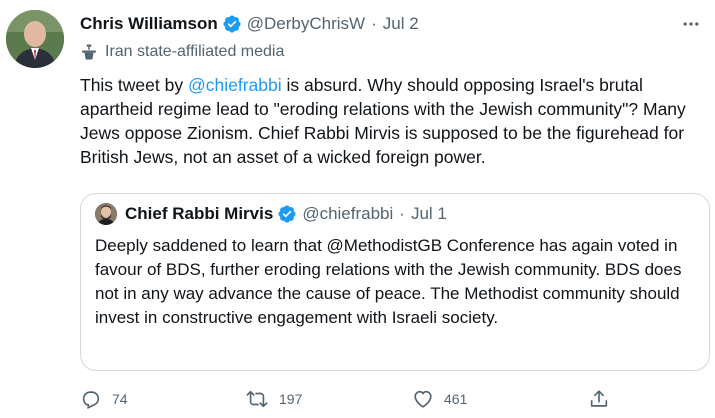  I want to click on like-button: 461, so click(439, 399).